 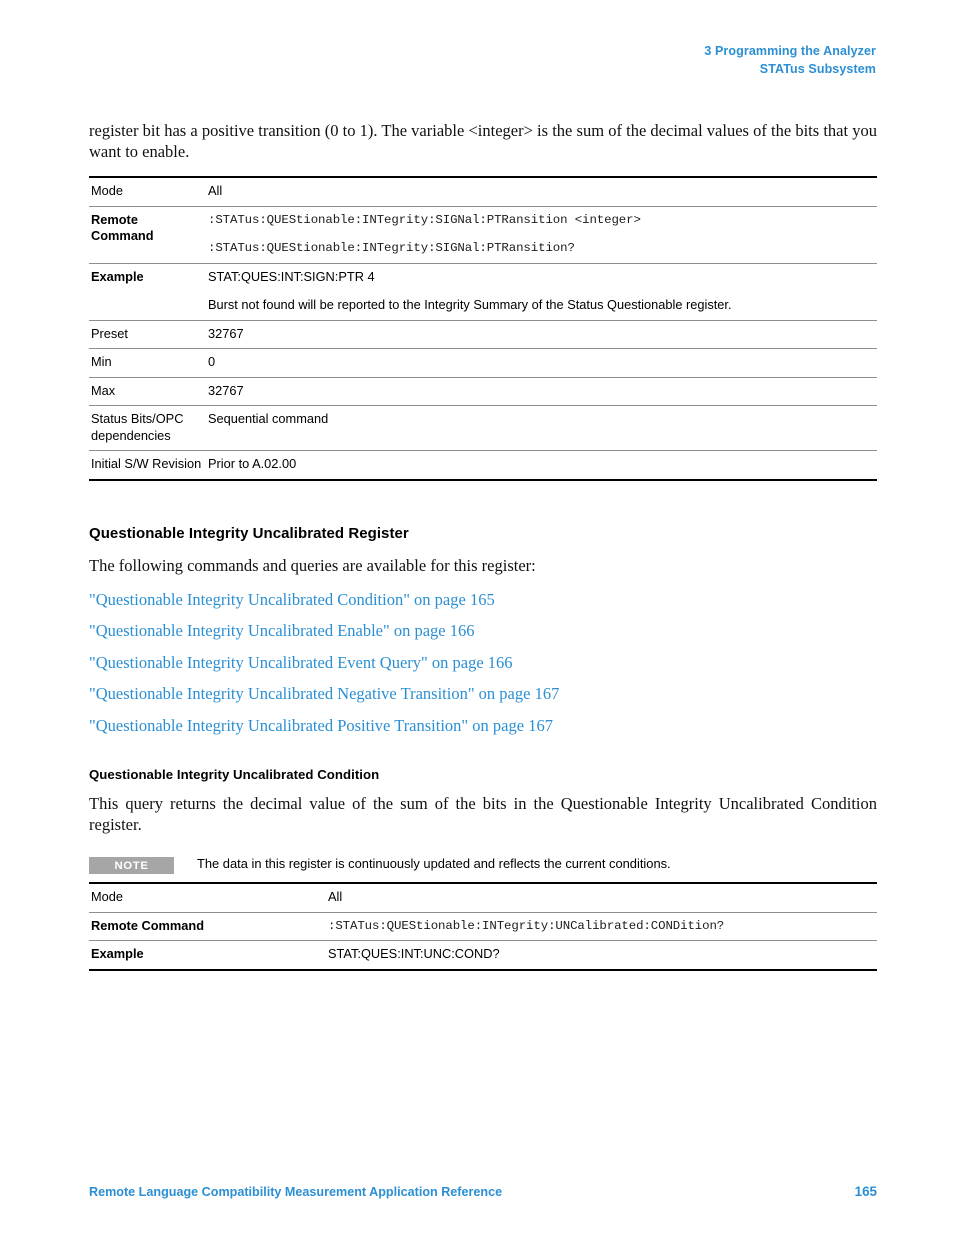 I want to click on row-label: Min, so click(x=101, y=361).